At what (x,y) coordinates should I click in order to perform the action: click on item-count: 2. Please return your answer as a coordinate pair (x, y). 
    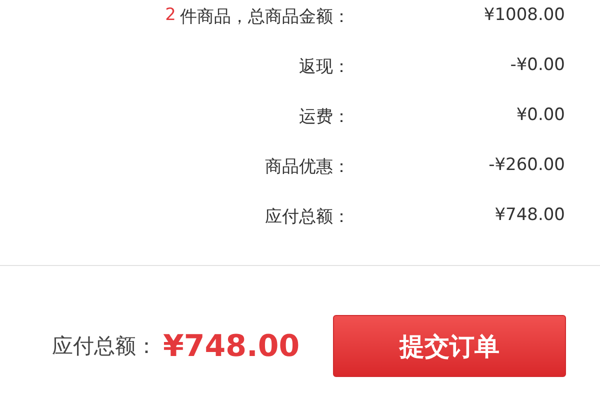
    Looking at the image, I should click on (170, 16).